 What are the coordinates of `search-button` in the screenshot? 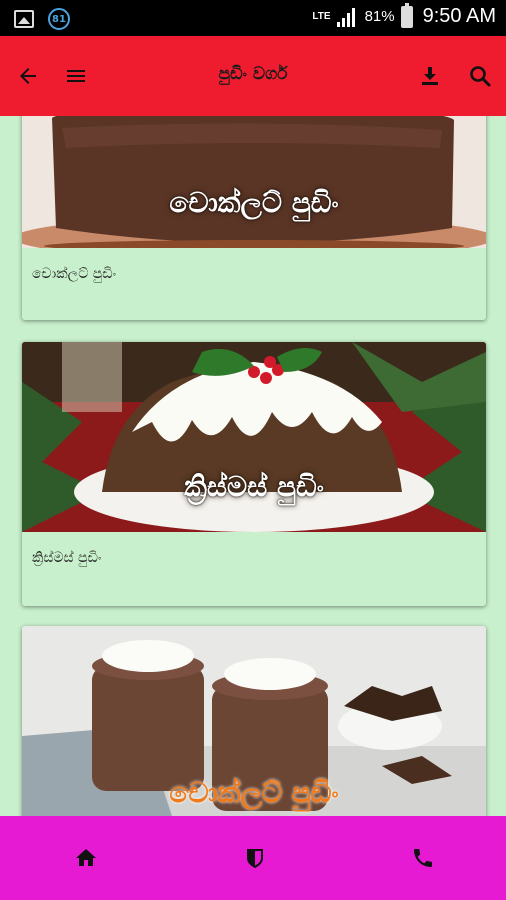 It's located at (480, 76).